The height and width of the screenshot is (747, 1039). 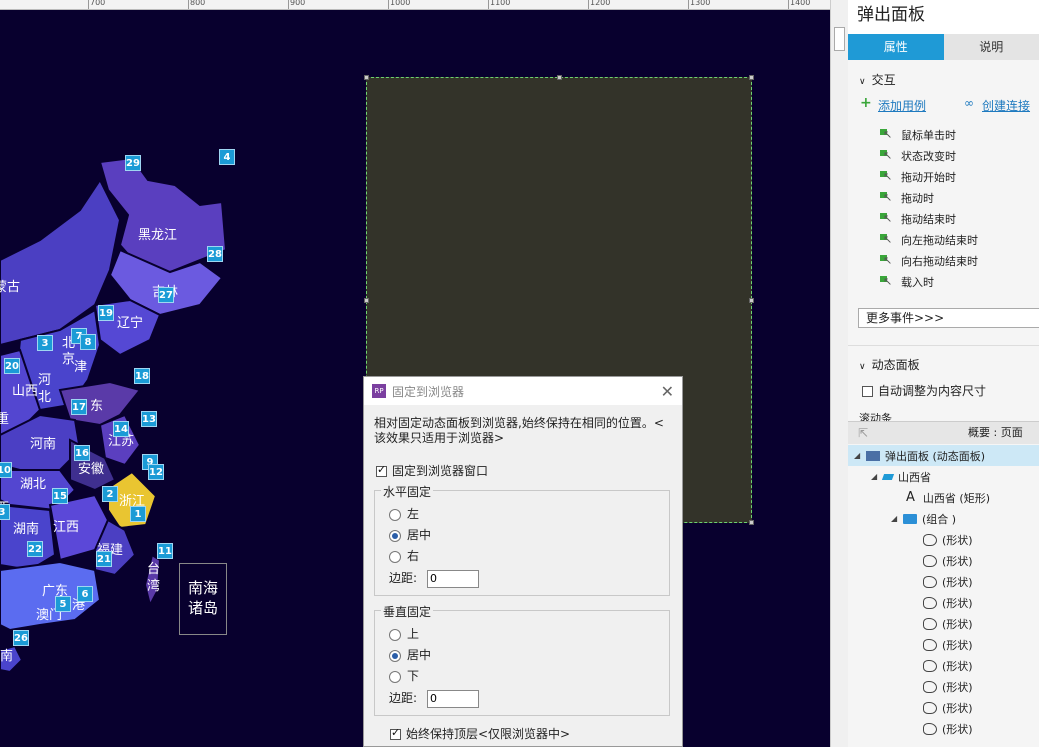 I want to click on radio-vcenter: 居中, so click(x=410, y=654).